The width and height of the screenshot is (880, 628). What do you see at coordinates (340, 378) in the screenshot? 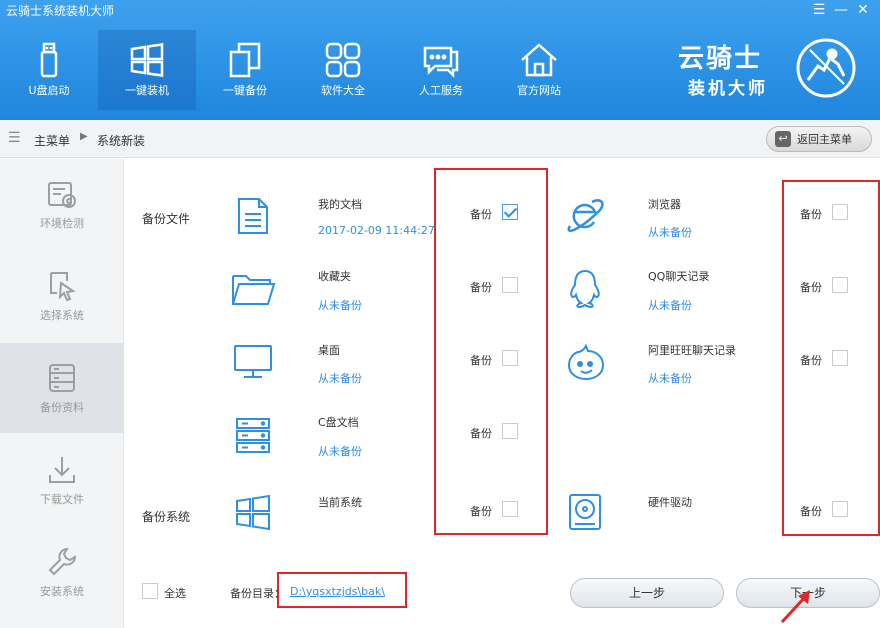
I see `item-status-desktop: 从未备份` at bounding box center [340, 378].